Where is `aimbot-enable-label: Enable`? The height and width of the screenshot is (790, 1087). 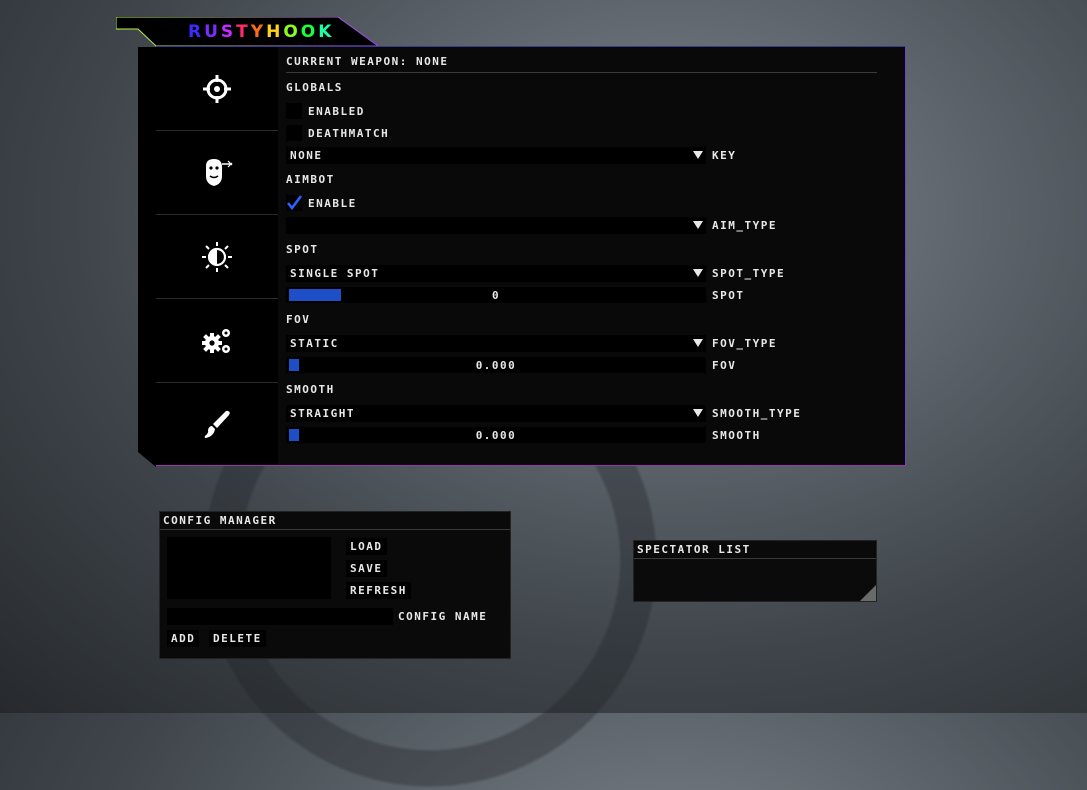 aimbot-enable-label: Enable is located at coordinates (332, 203).